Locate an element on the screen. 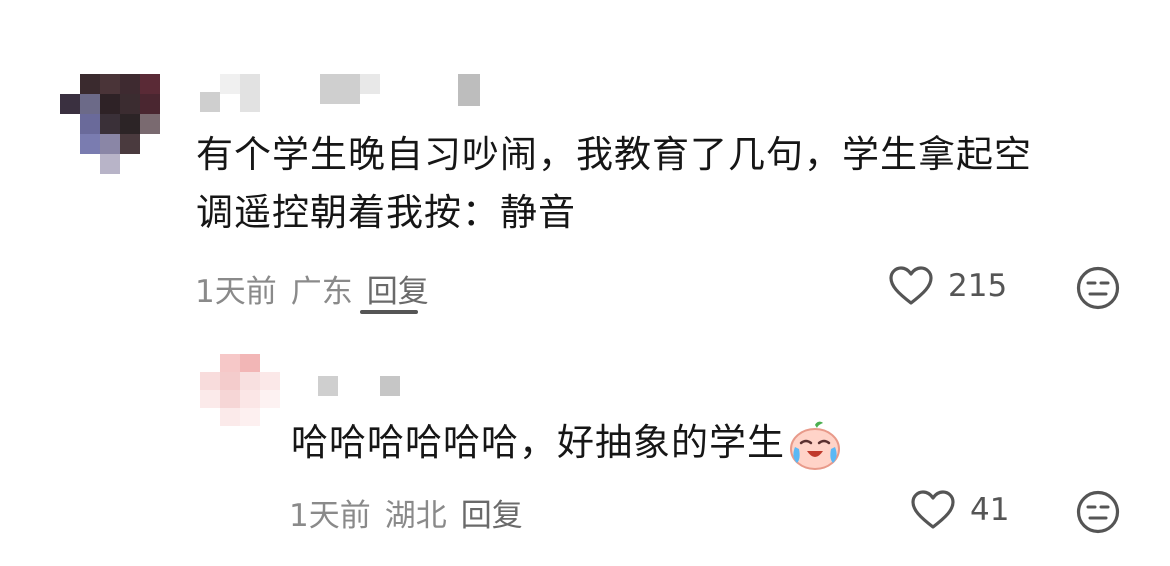 This screenshot has width=1170, height=566. like-count: 215 is located at coordinates (978, 286).